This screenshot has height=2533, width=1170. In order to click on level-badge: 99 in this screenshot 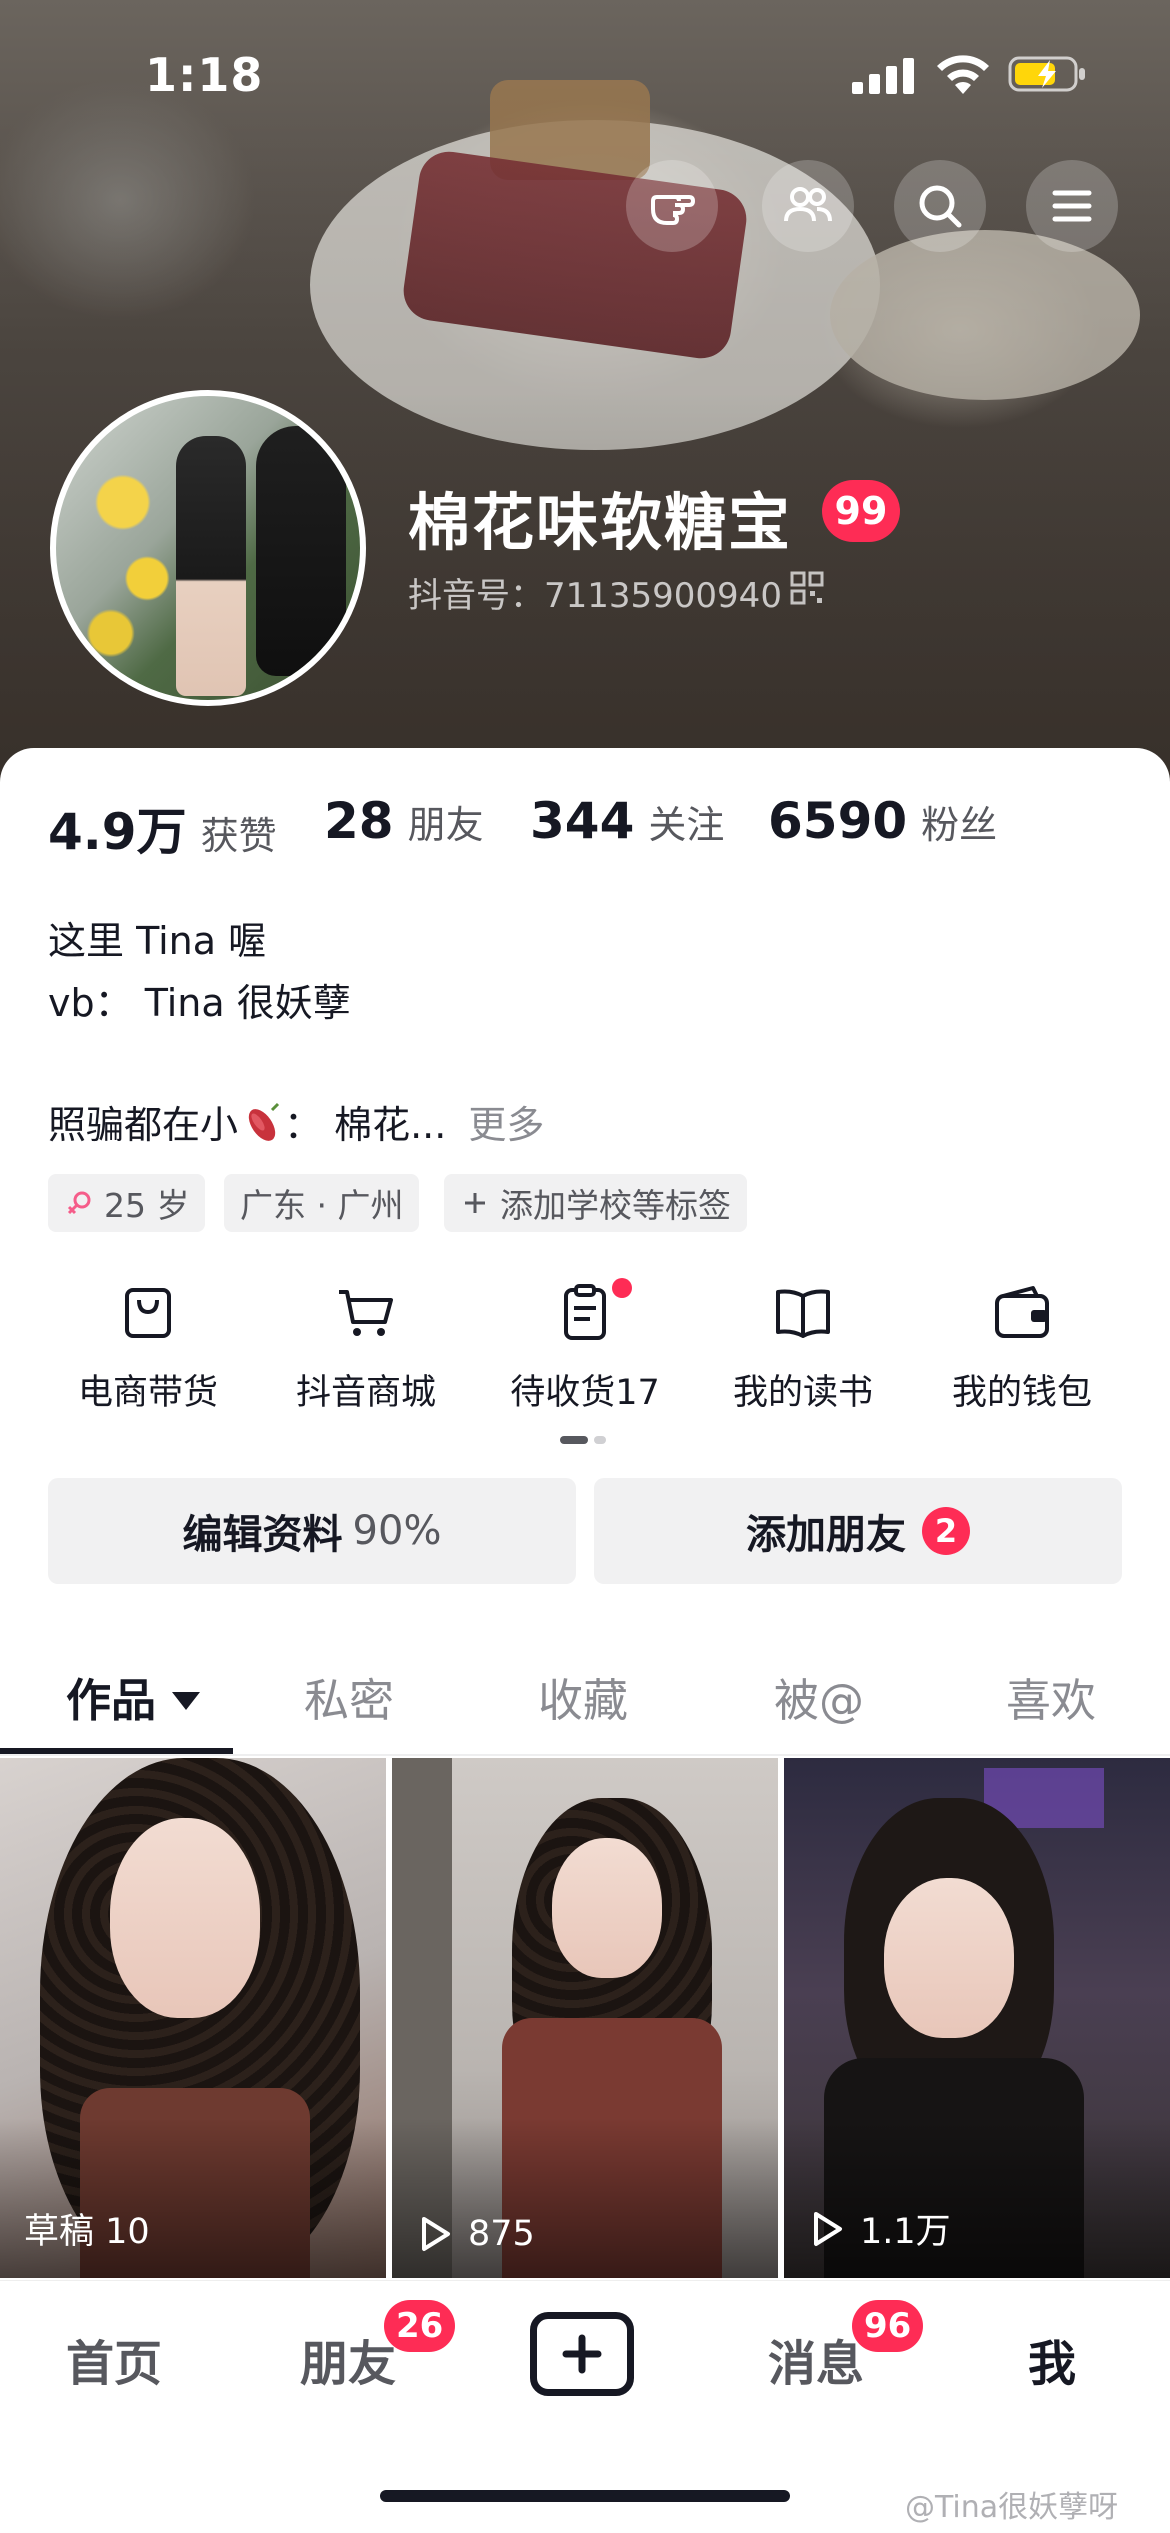, I will do `click(861, 511)`.